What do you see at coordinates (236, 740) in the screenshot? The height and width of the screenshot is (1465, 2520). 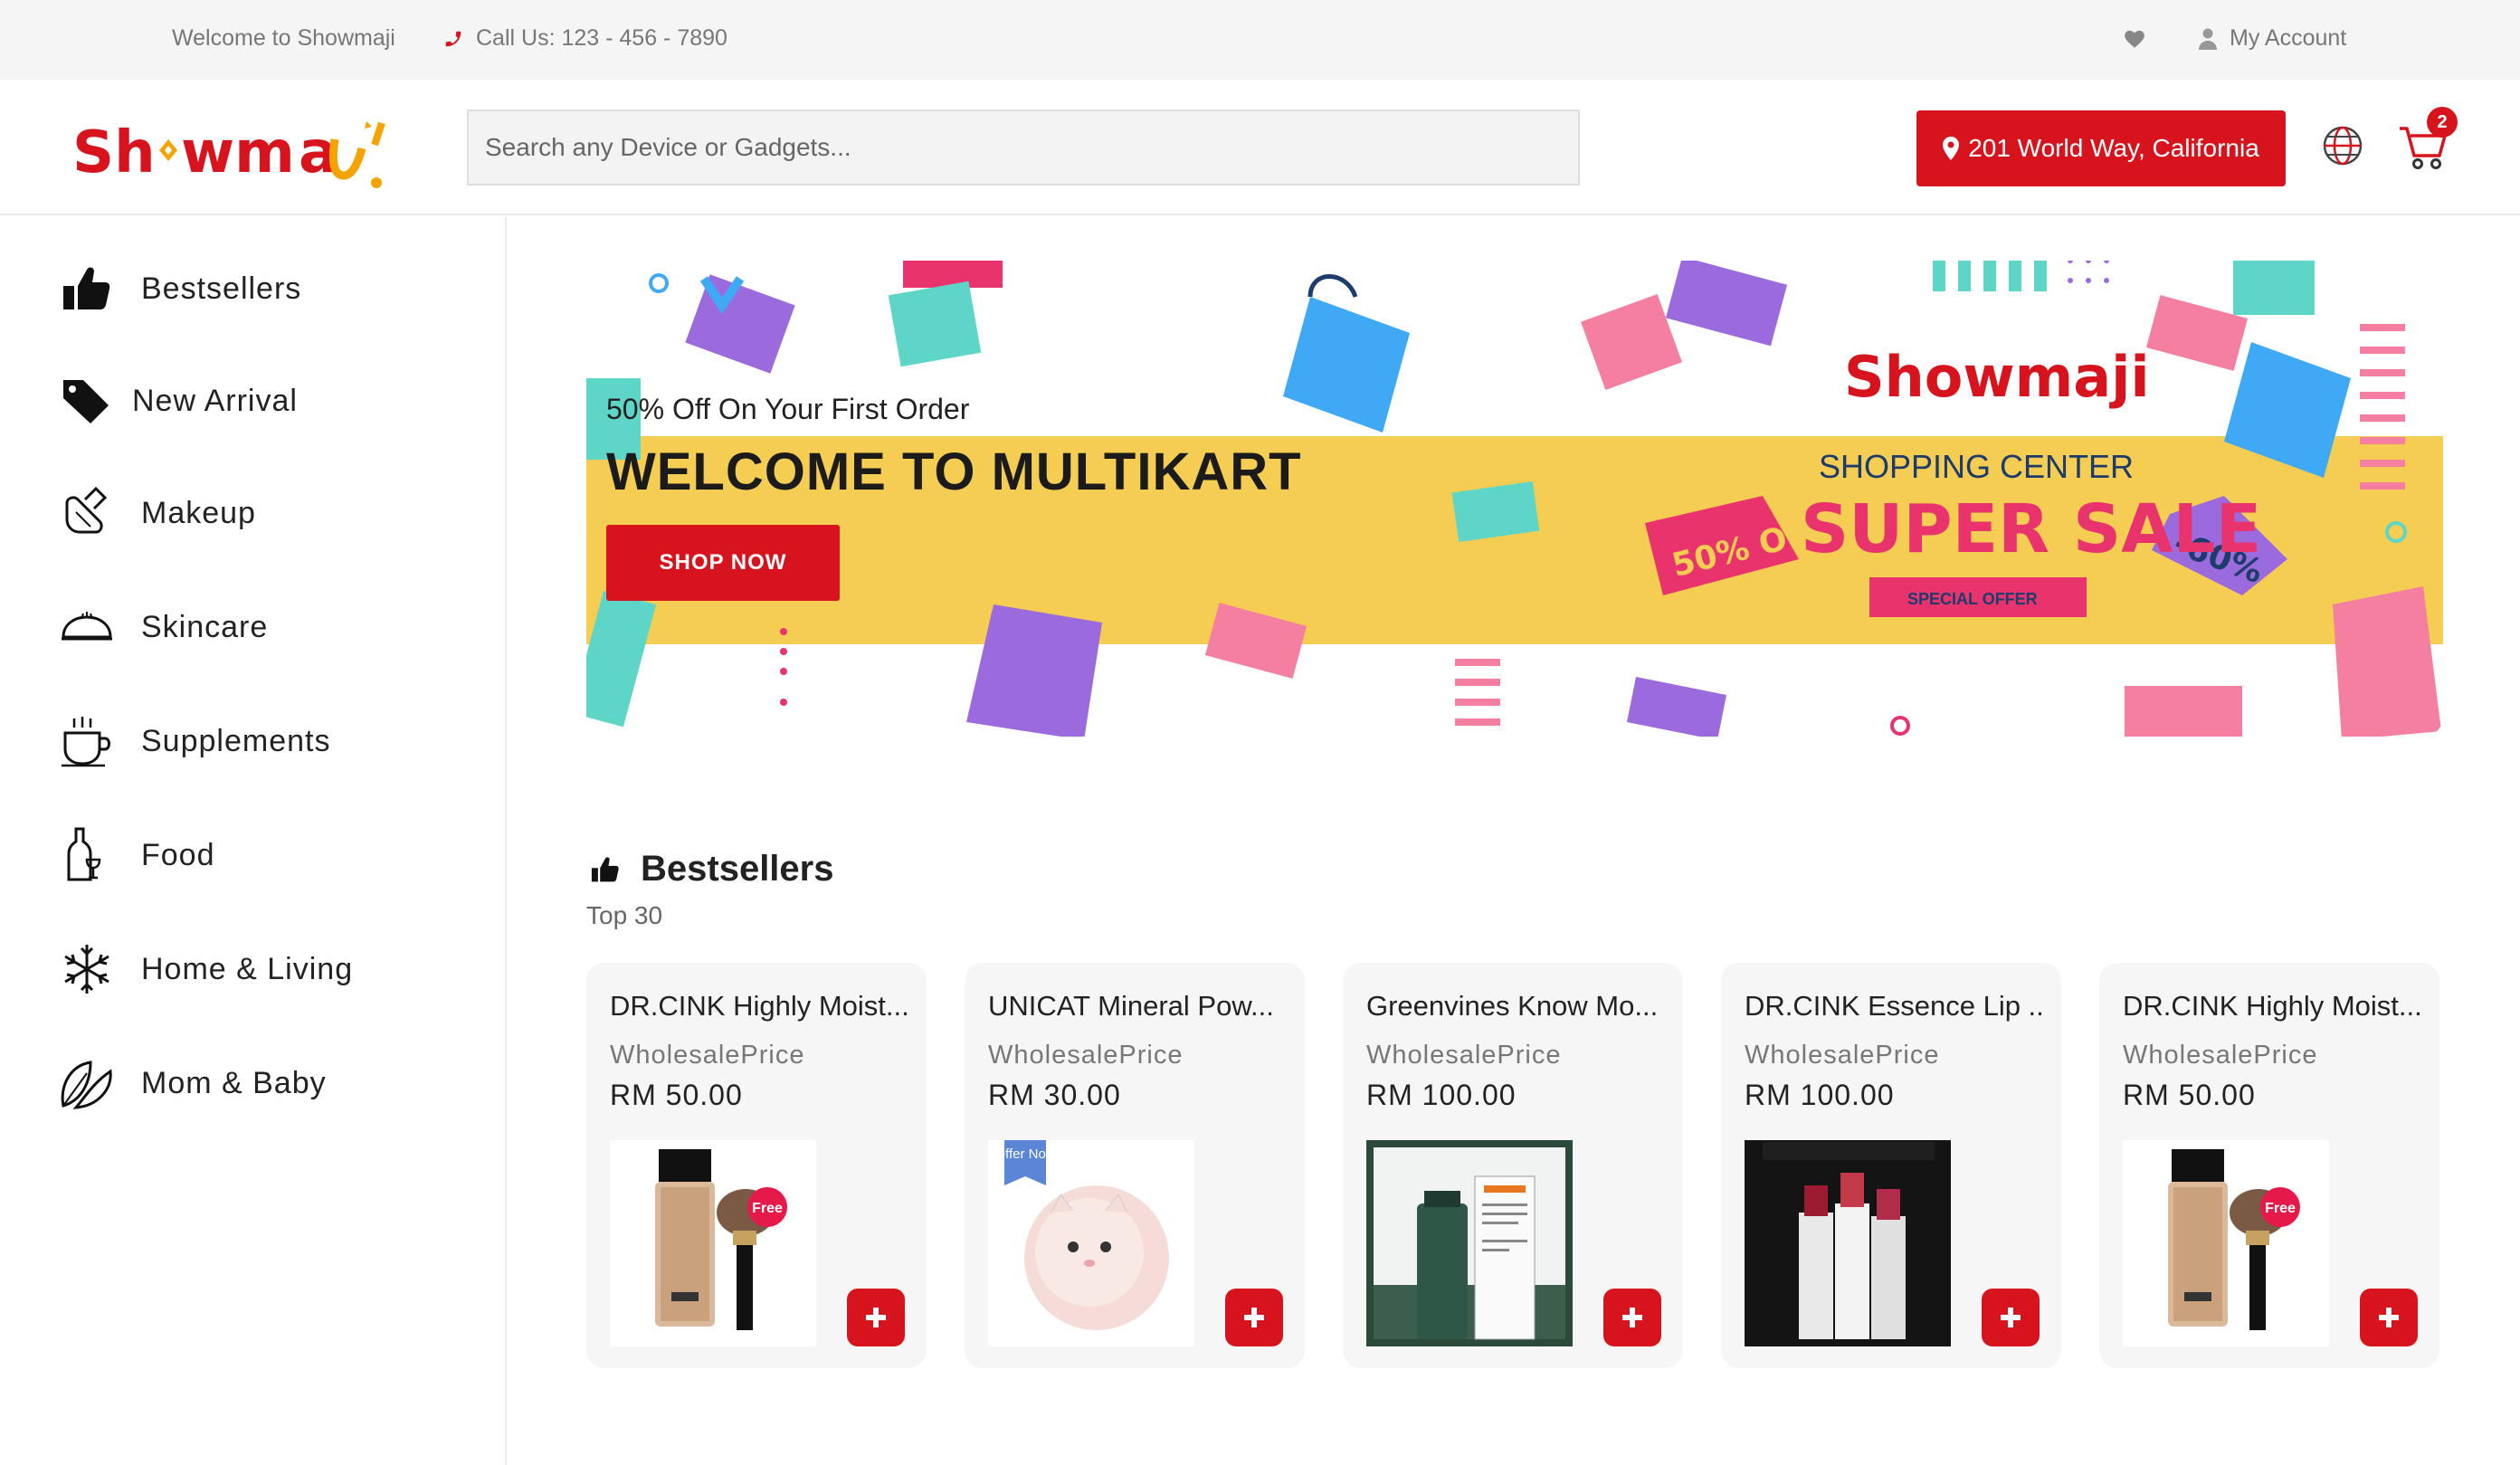 I see `sidebar-item-label: Supplements` at bounding box center [236, 740].